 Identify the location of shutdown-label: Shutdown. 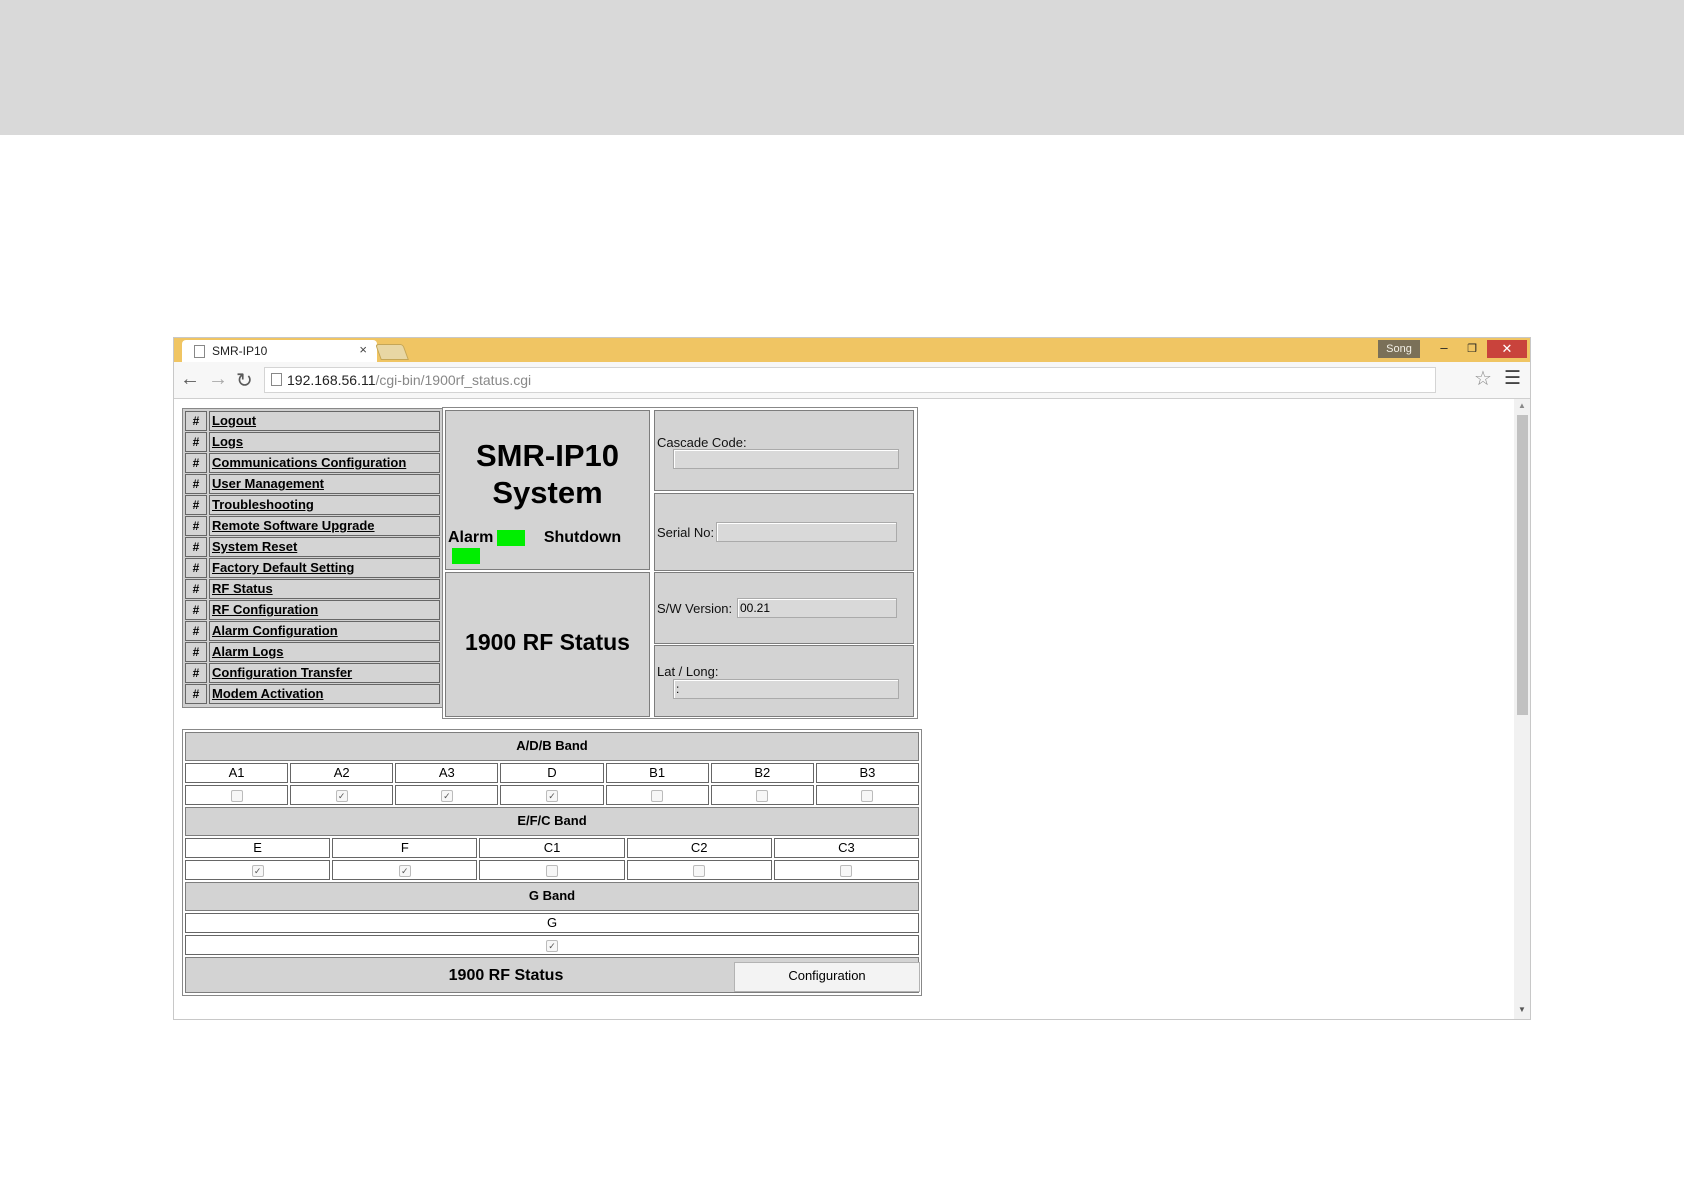
(582, 537).